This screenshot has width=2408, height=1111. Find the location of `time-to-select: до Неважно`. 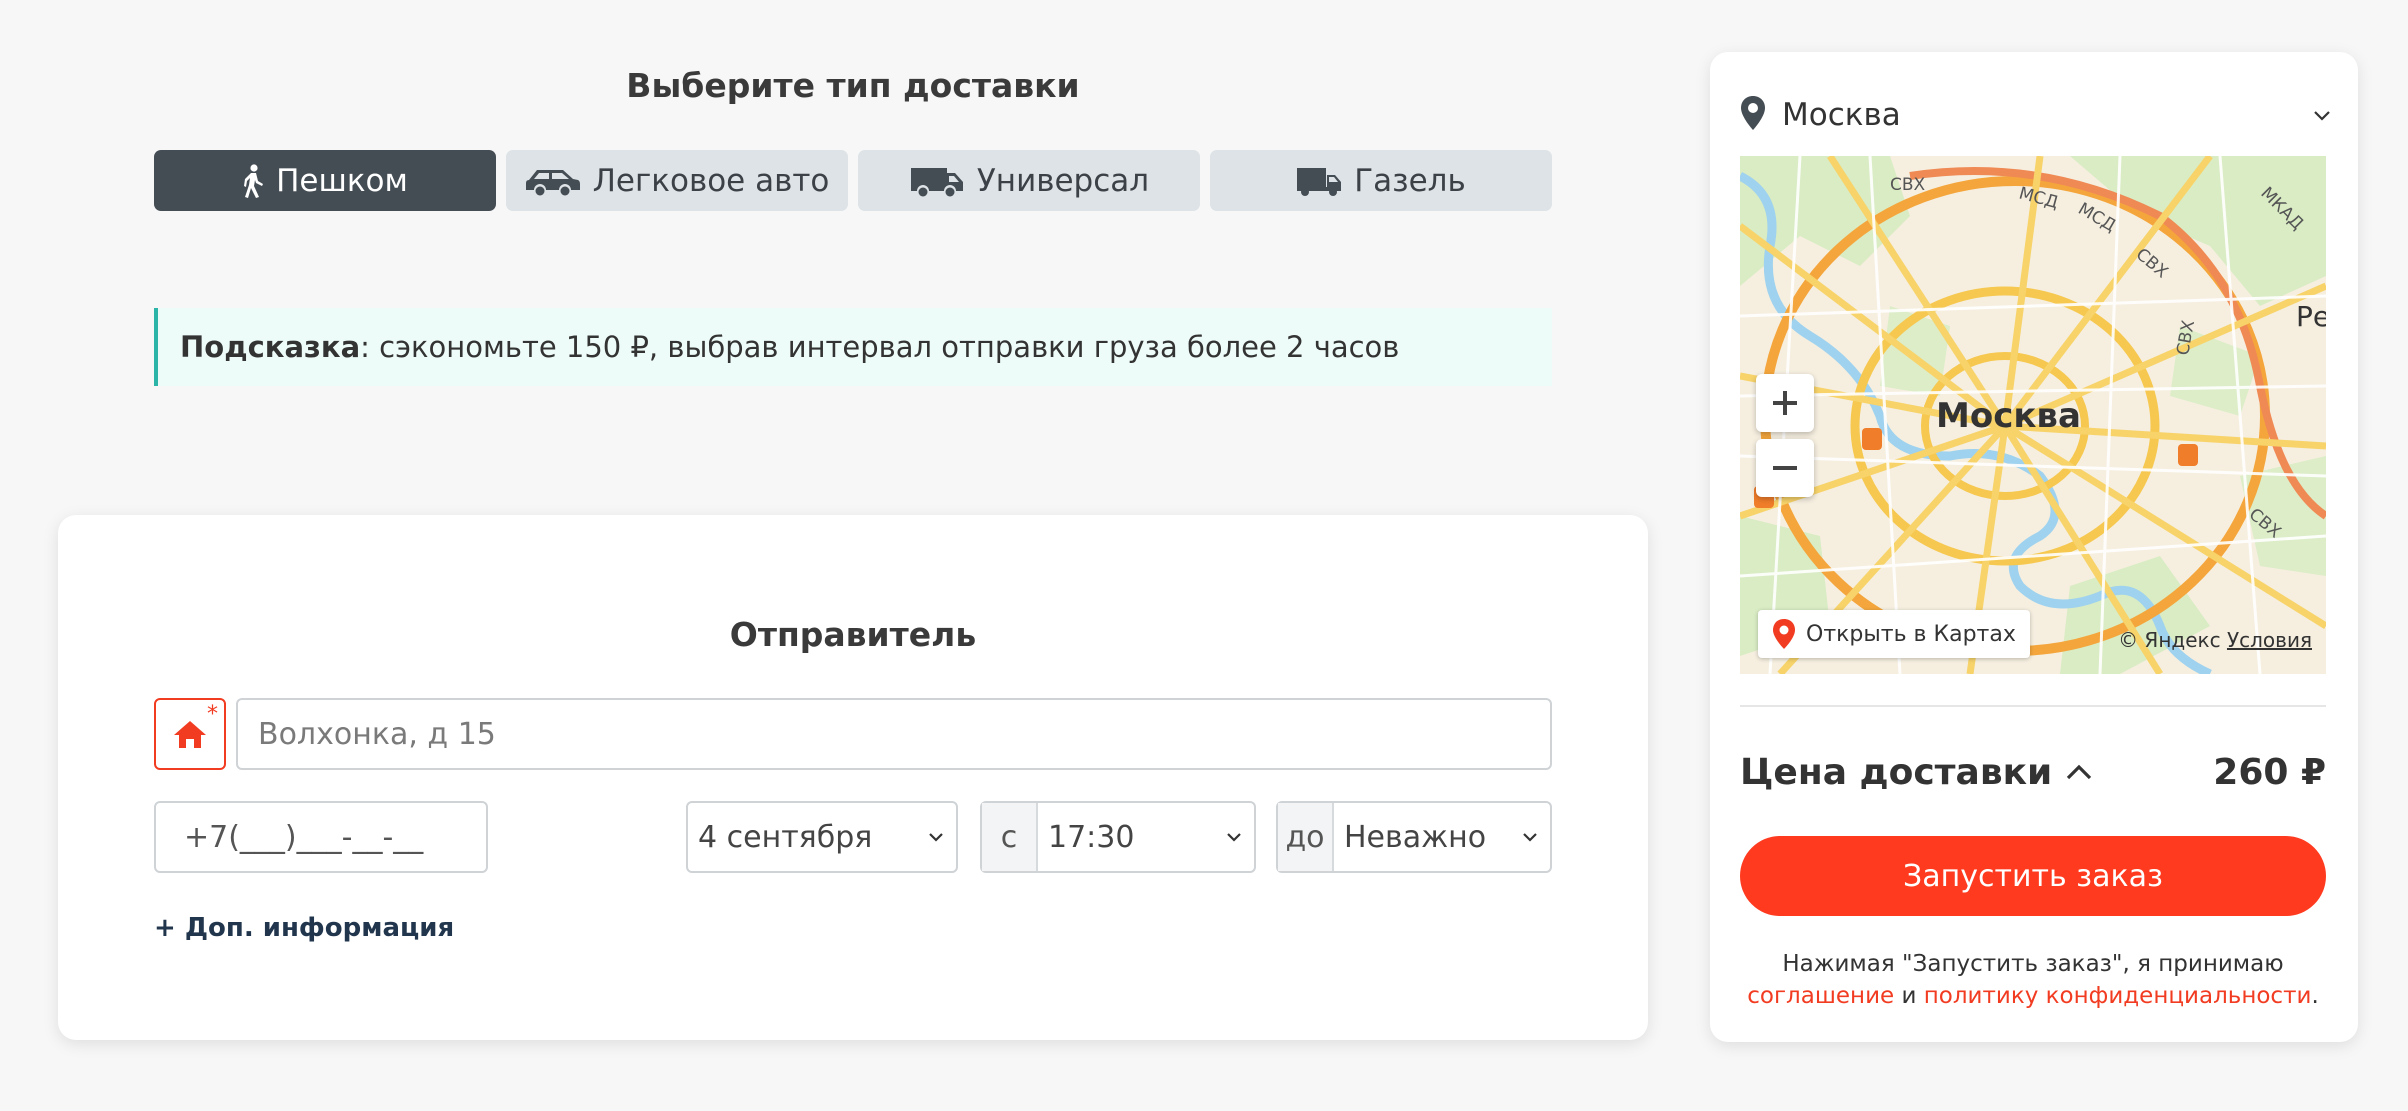

time-to-select: до Неважно is located at coordinates (1414, 837).